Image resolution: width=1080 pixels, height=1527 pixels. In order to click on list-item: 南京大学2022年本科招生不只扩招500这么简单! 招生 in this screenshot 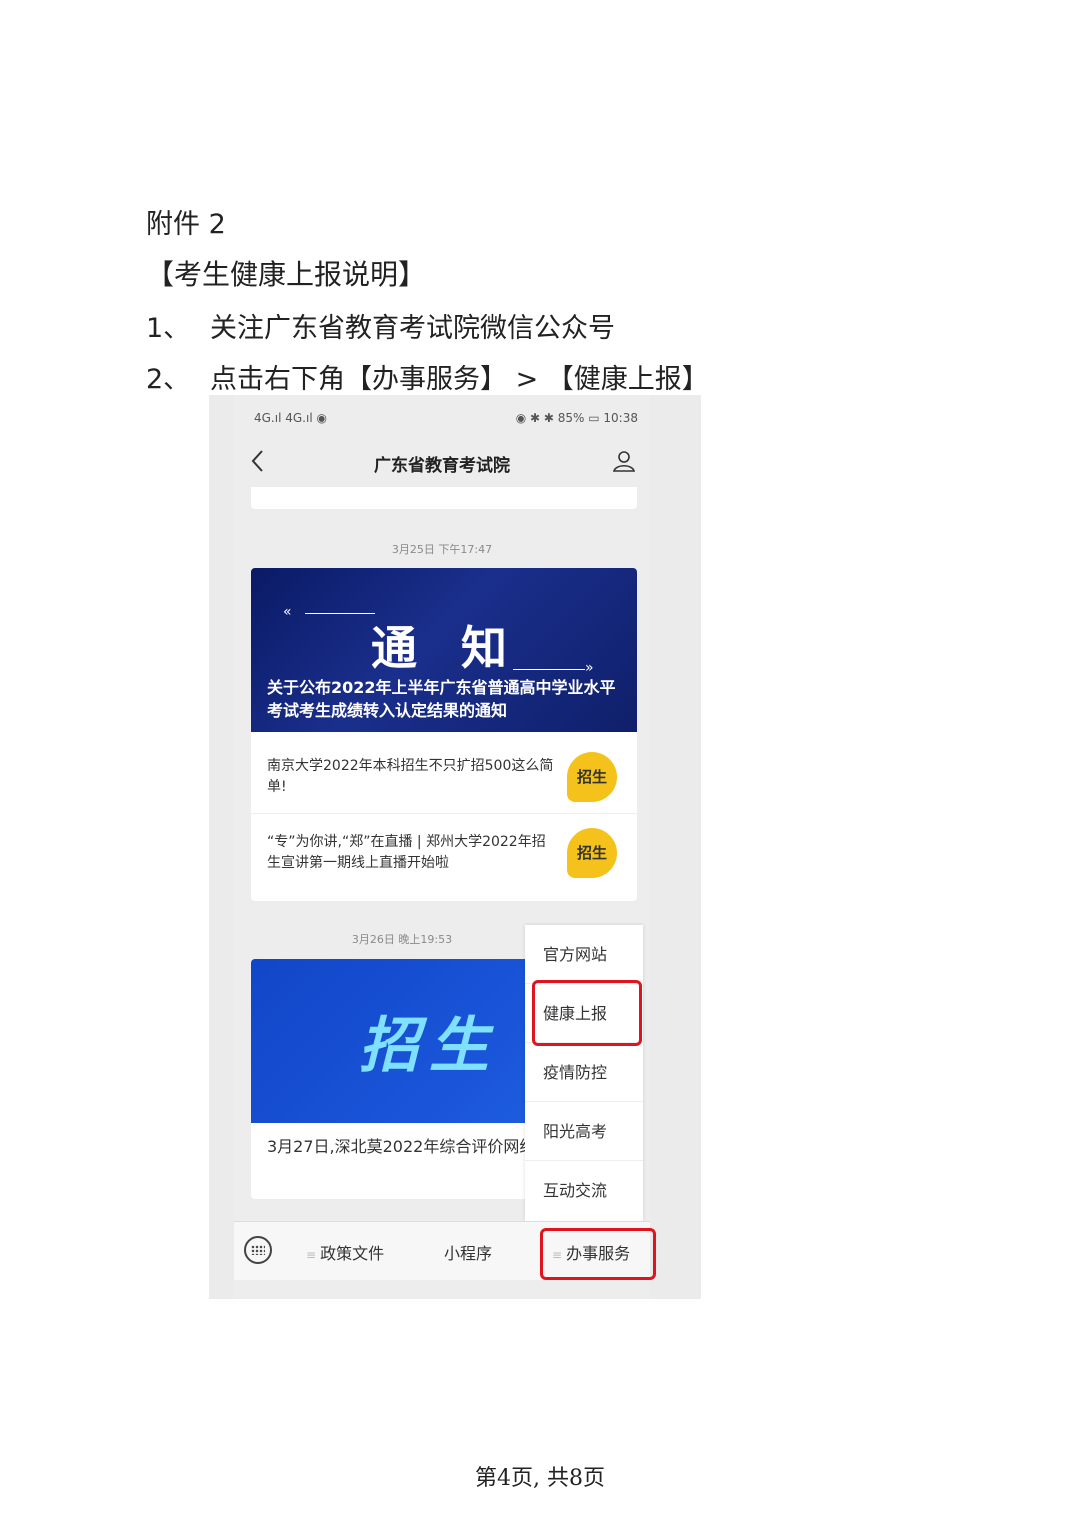, I will do `click(444, 775)`.